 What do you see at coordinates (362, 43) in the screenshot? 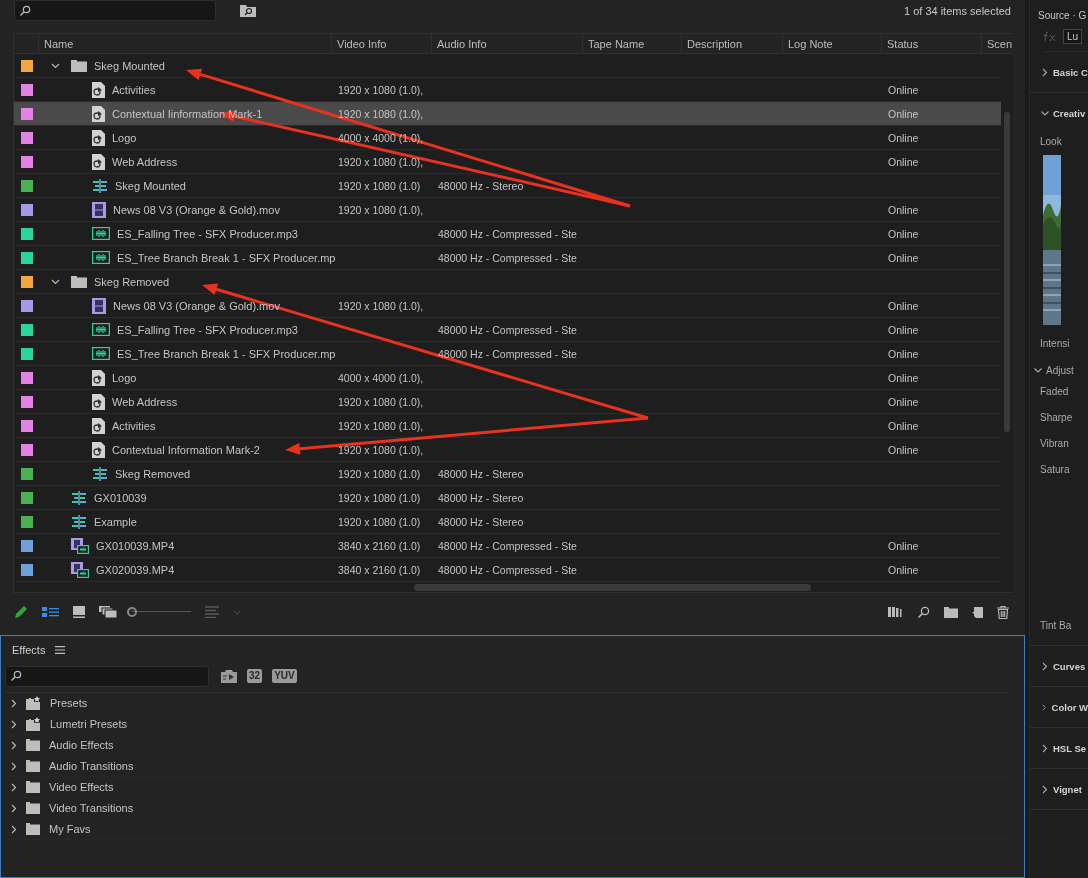
I see `column-header: Video Info` at bounding box center [362, 43].